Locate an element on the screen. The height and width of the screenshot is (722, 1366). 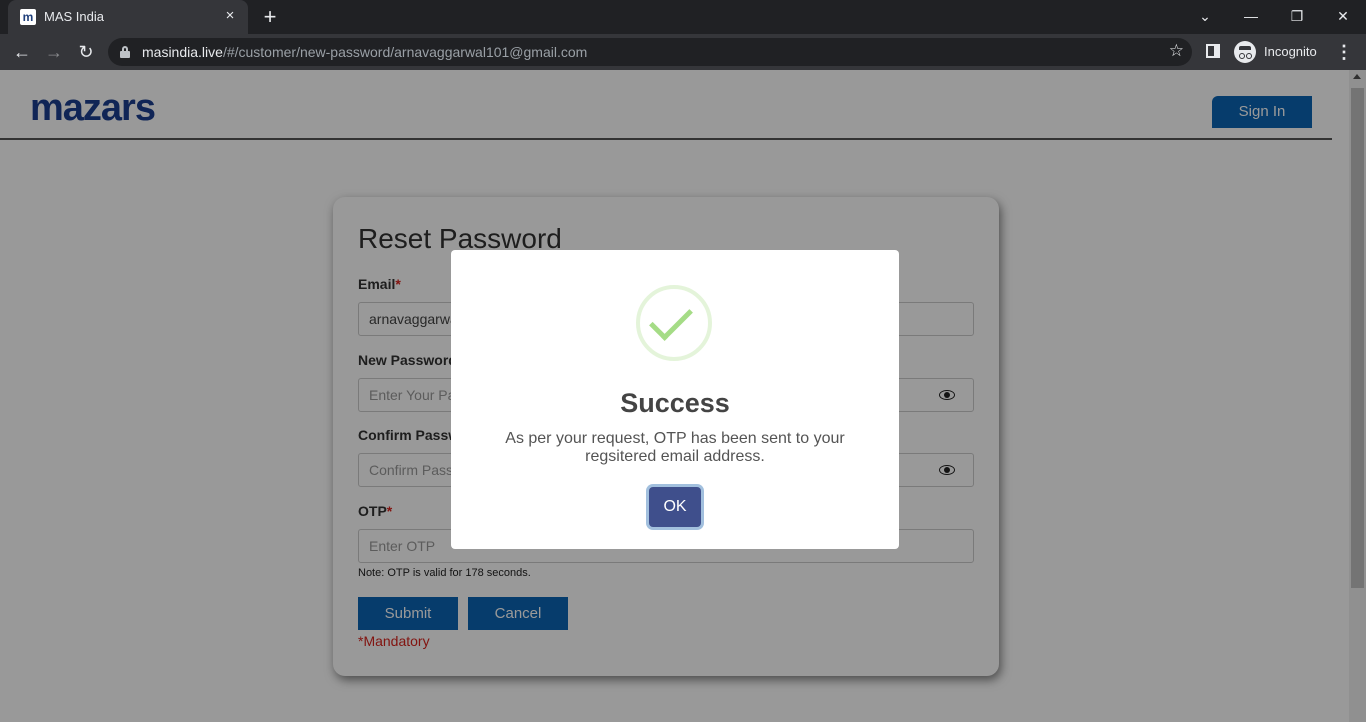
back-icon: ← is located at coordinates (22, 52).